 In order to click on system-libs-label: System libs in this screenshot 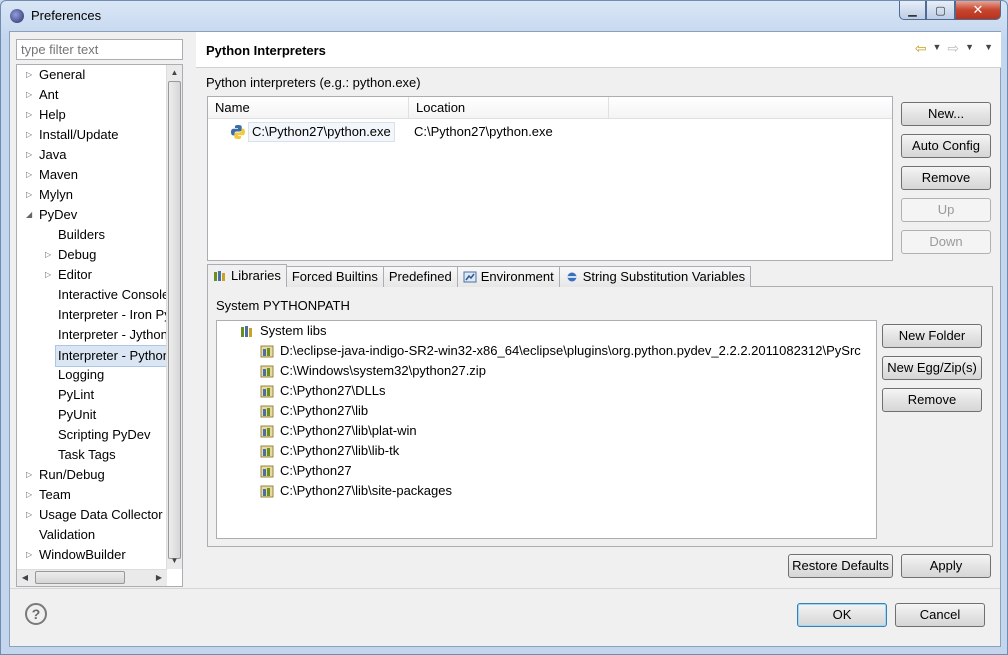, I will do `click(293, 330)`.